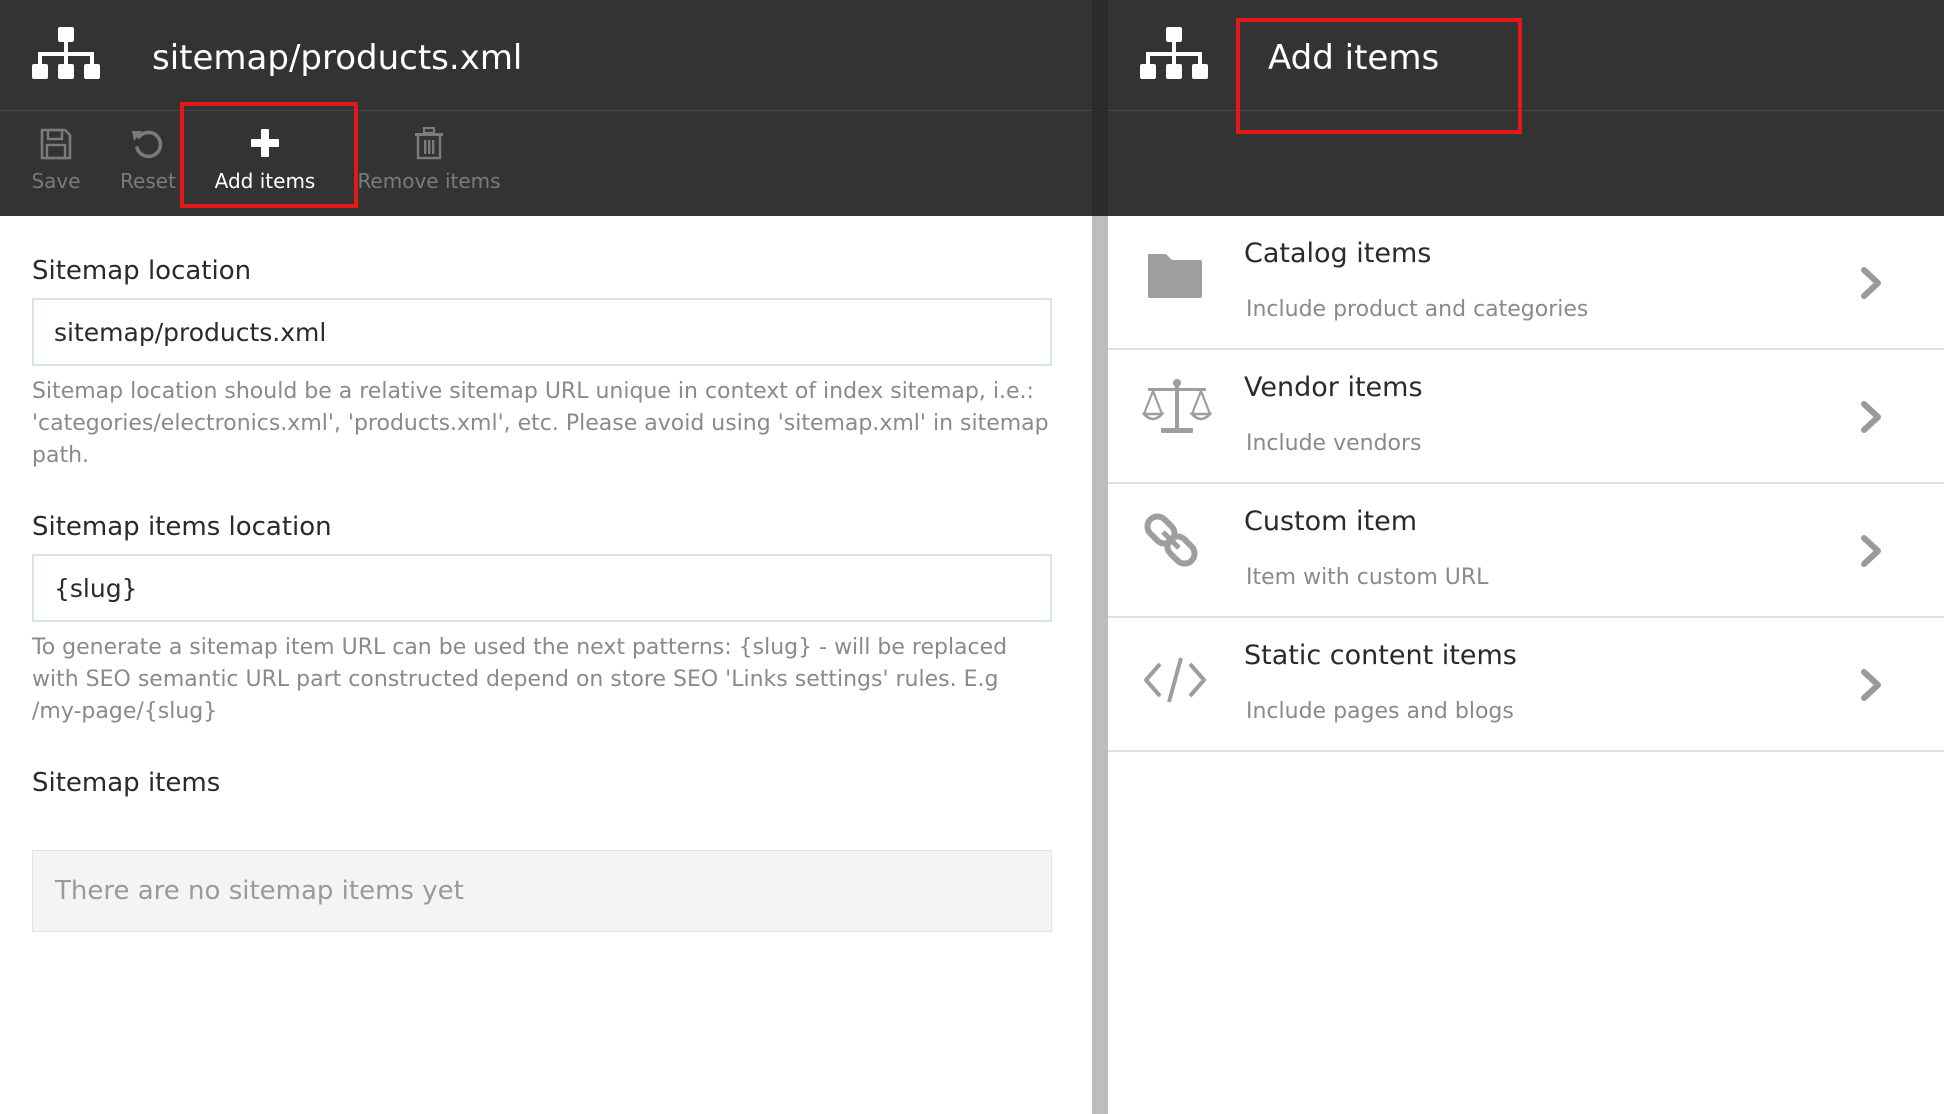  Describe the element at coordinates (96, 588) in the screenshot. I see `sitemap-items-location-value: {slug}` at that location.